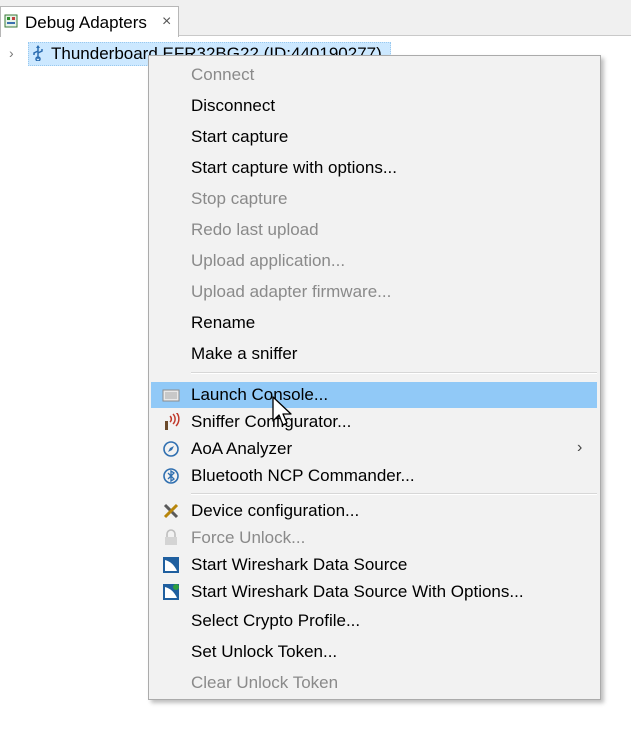  Describe the element at coordinates (374, 230) in the screenshot. I see `menu-item-redo-last-upload: Redo last upload` at that location.